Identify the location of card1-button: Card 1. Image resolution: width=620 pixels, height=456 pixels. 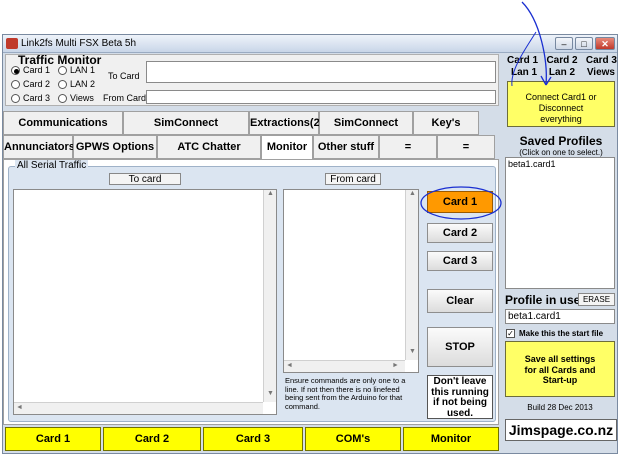
(460, 202).